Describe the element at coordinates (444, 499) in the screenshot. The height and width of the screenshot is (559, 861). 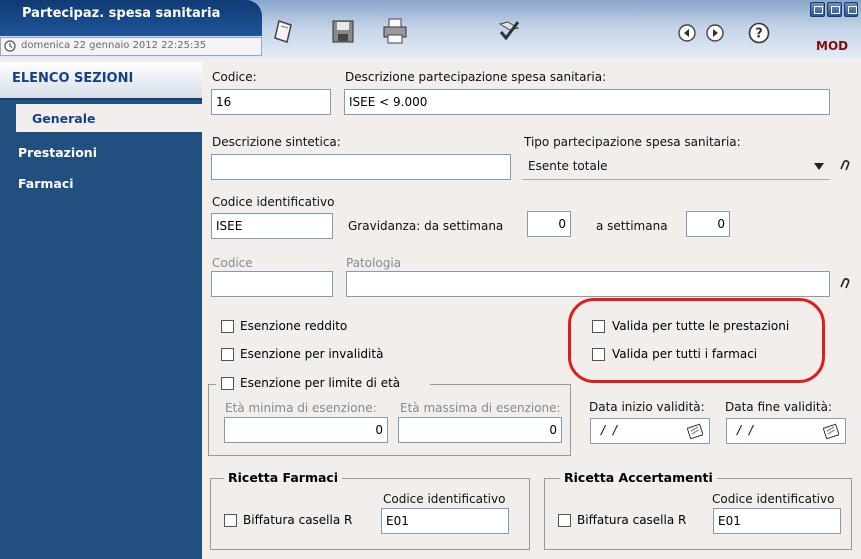
I see `ricetta-farmaci-codice-label: Codice identificativo` at that location.